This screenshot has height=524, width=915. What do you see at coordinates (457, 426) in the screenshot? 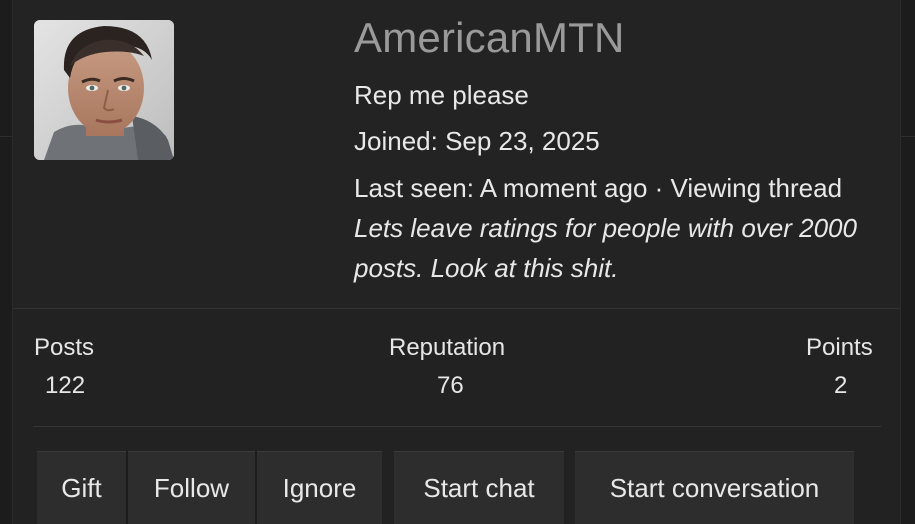
I see `stats-divider` at bounding box center [457, 426].